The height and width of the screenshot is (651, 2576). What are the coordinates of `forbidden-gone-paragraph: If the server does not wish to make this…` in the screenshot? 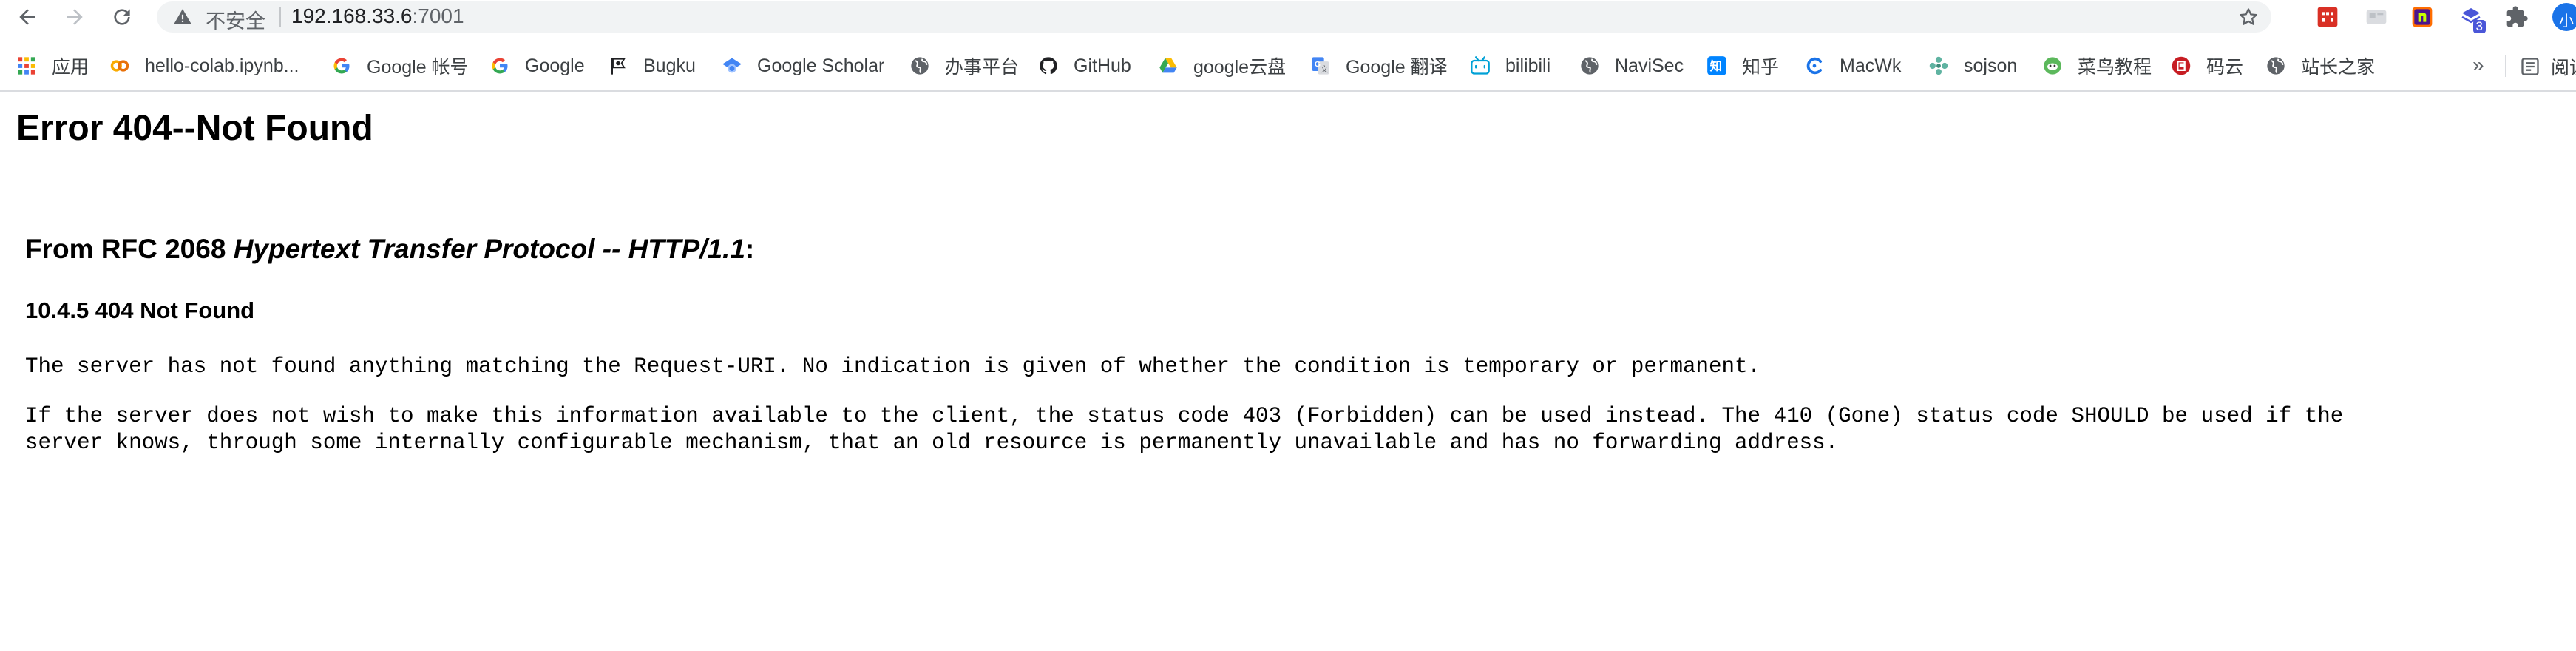 It's located at (1184, 429).